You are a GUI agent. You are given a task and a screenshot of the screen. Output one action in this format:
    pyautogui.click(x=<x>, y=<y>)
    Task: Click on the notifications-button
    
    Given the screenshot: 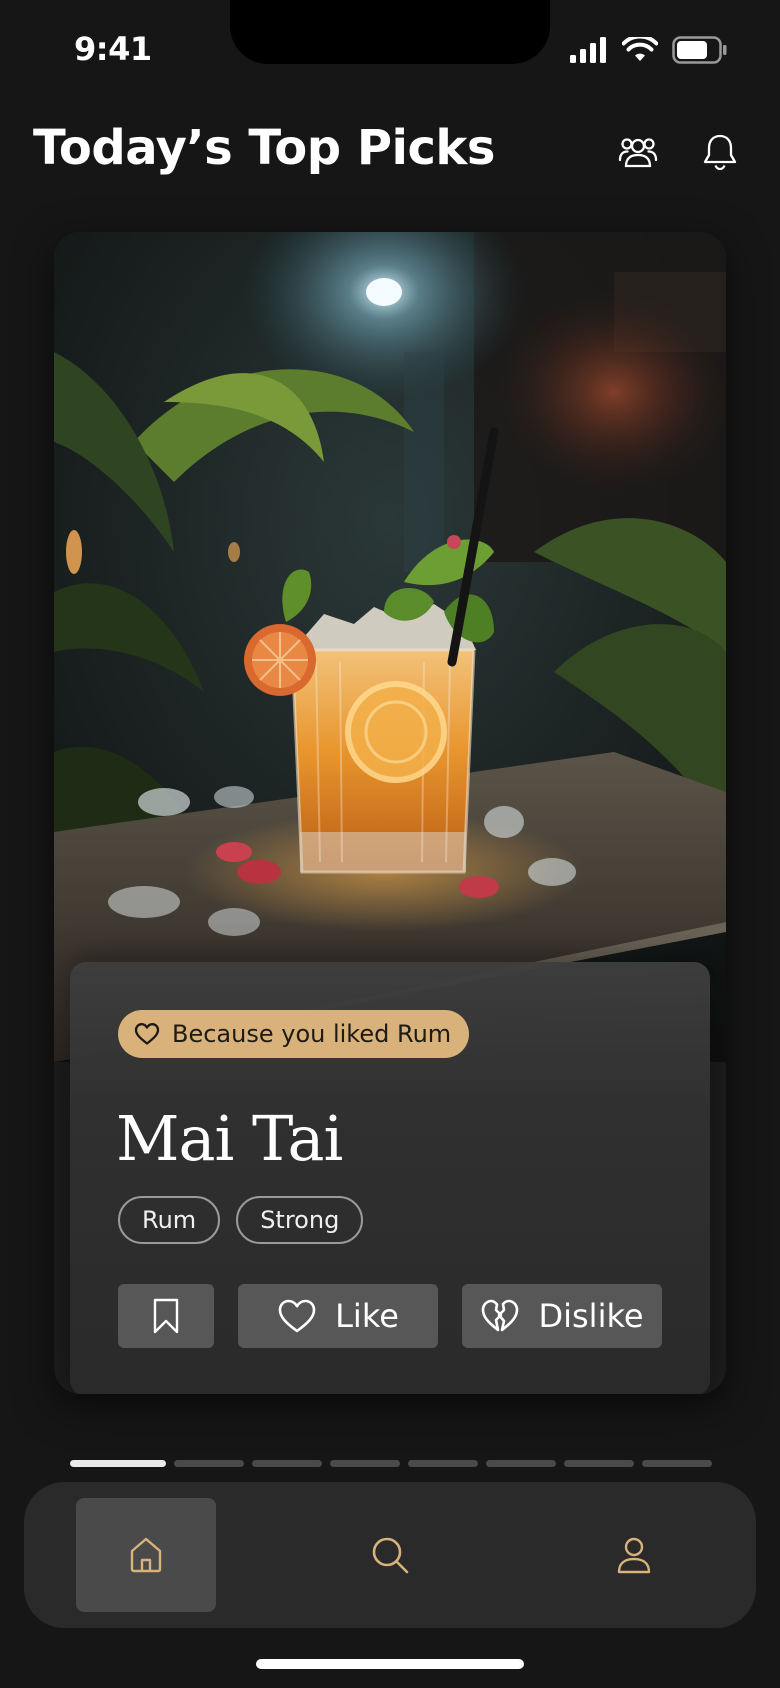 What is the action you would take?
    pyautogui.click(x=720, y=152)
    